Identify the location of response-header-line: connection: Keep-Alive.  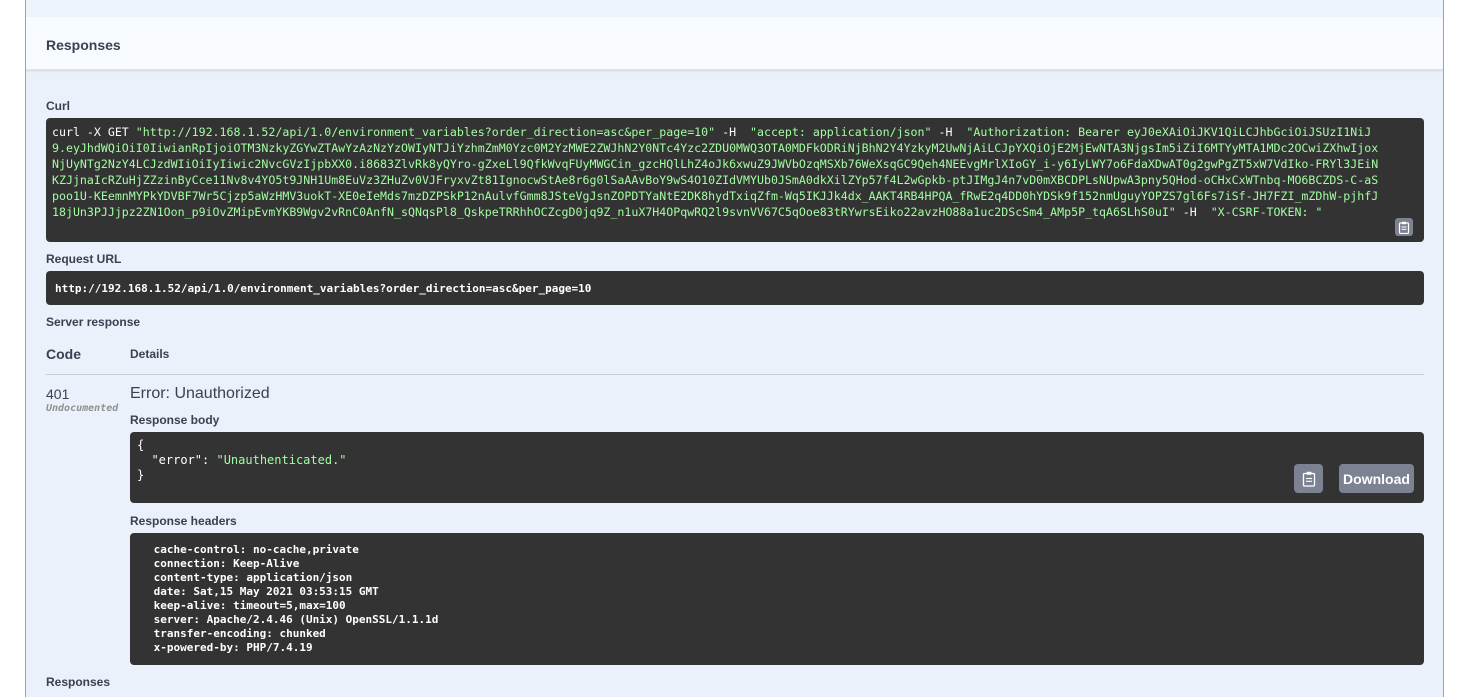
(226, 563).